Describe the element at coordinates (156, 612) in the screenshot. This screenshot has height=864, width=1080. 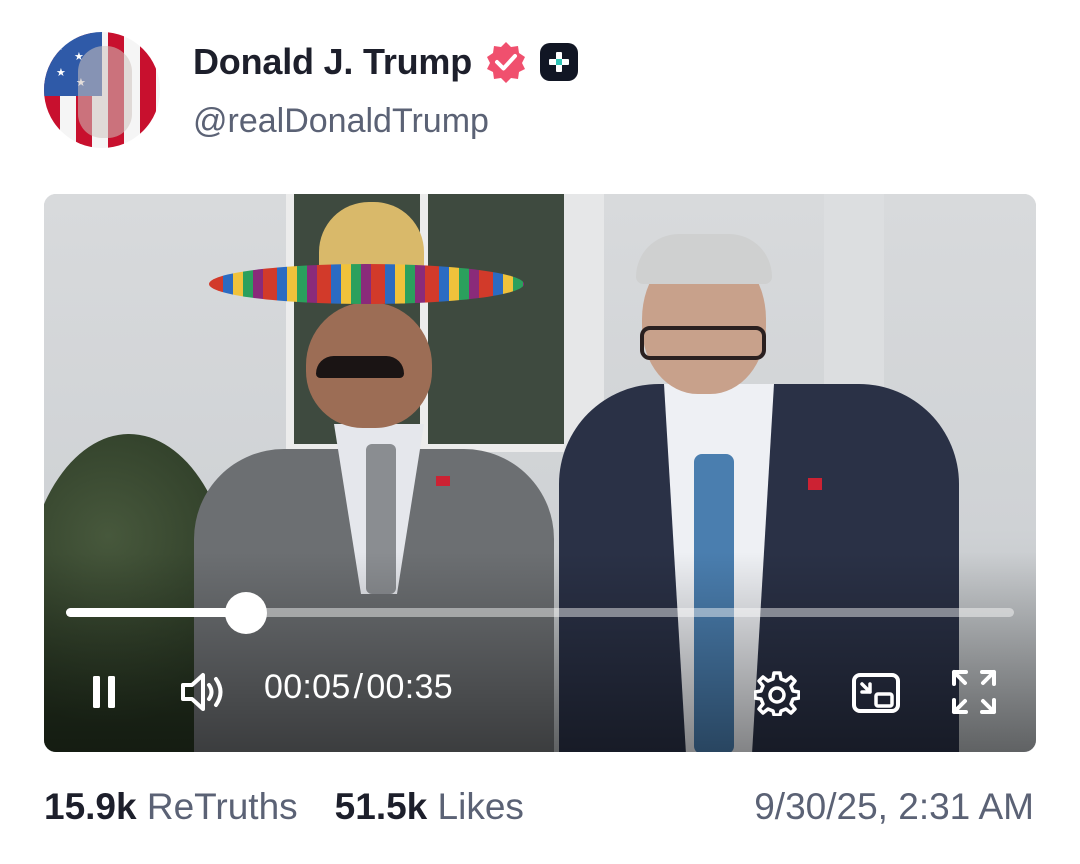
I see `progress-fill` at that location.